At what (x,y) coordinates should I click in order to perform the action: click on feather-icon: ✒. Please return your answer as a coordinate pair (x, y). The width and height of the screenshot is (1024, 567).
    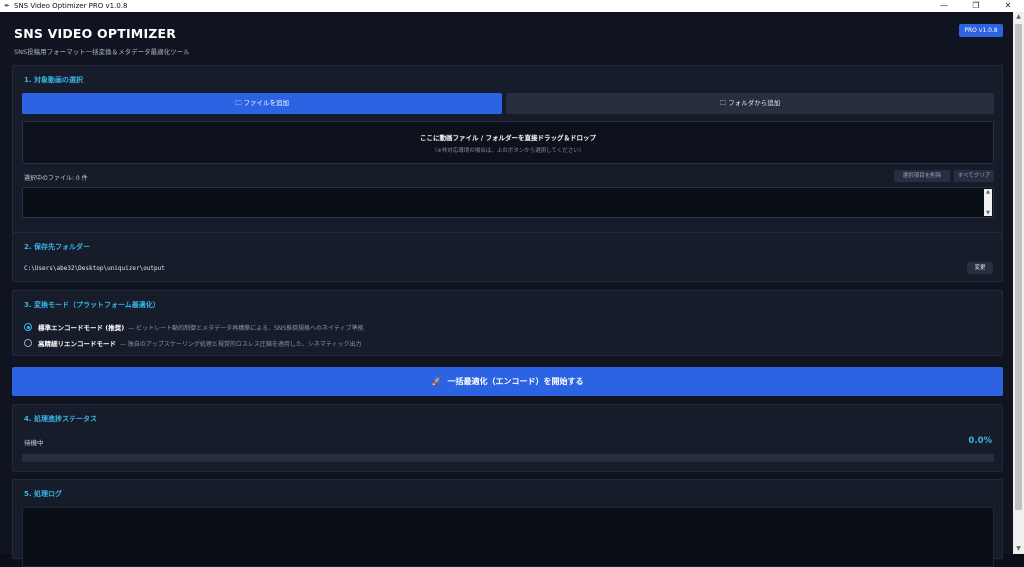
    Looking at the image, I should click on (7, 6).